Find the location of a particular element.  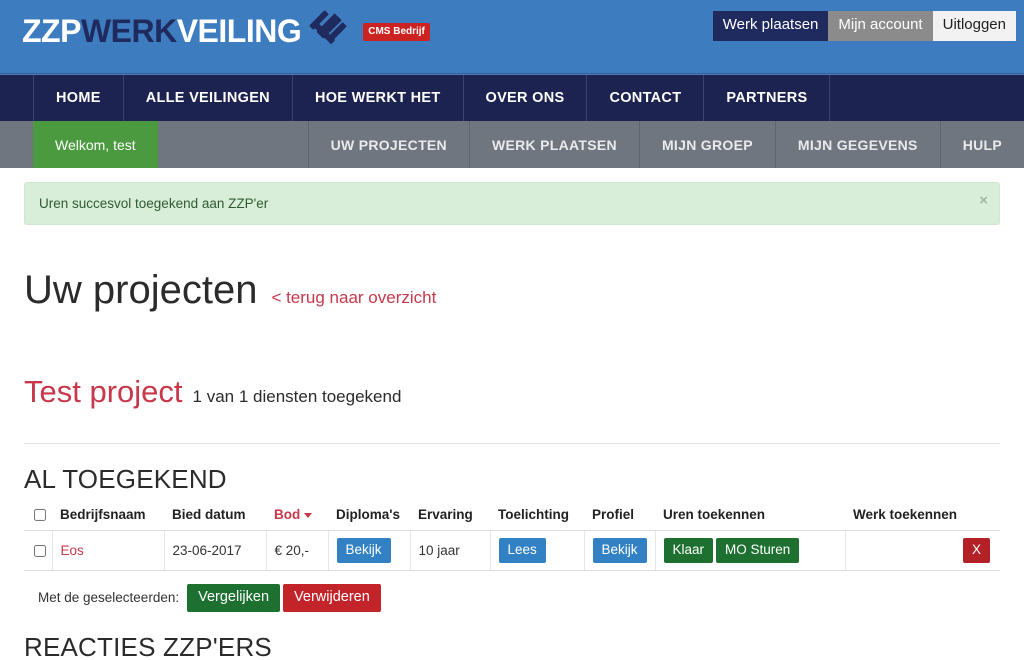

nav-item-over-ons: OVER ONS is located at coordinates (526, 98).